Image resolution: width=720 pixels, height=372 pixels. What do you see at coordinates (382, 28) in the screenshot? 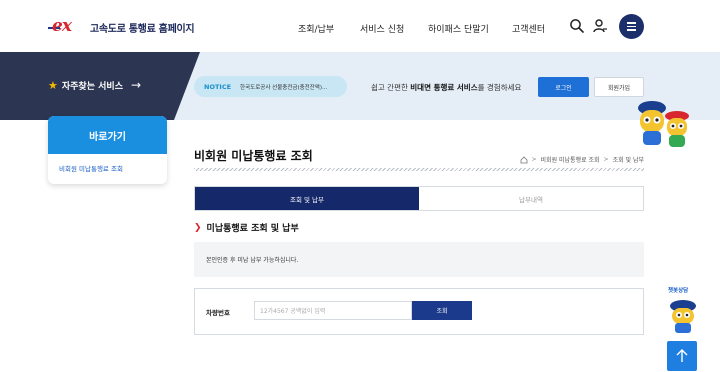
I see `nav-item-service-apply: 서비스 신청` at bounding box center [382, 28].